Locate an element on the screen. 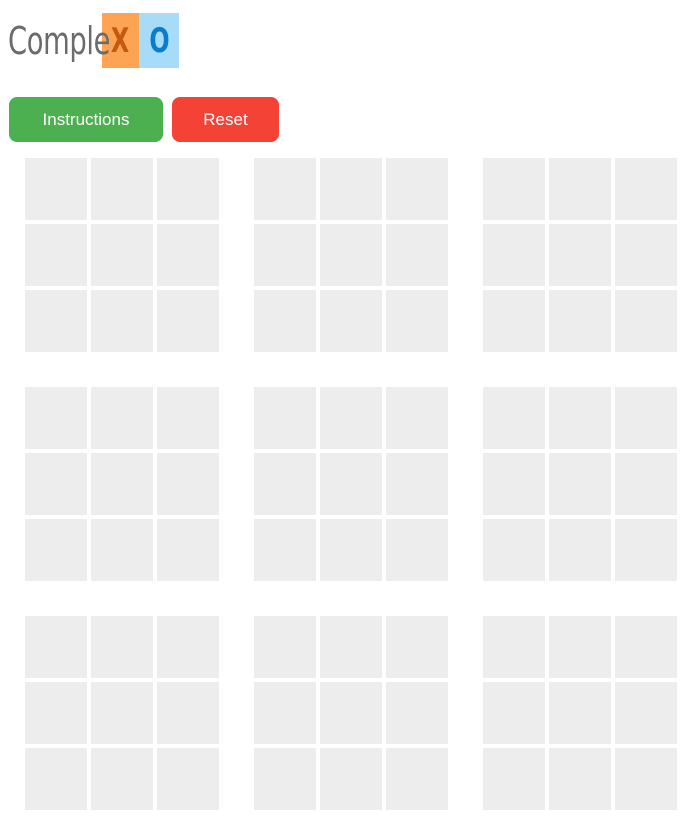  instructions-button: Instructions is located at coordinates (86, 119).